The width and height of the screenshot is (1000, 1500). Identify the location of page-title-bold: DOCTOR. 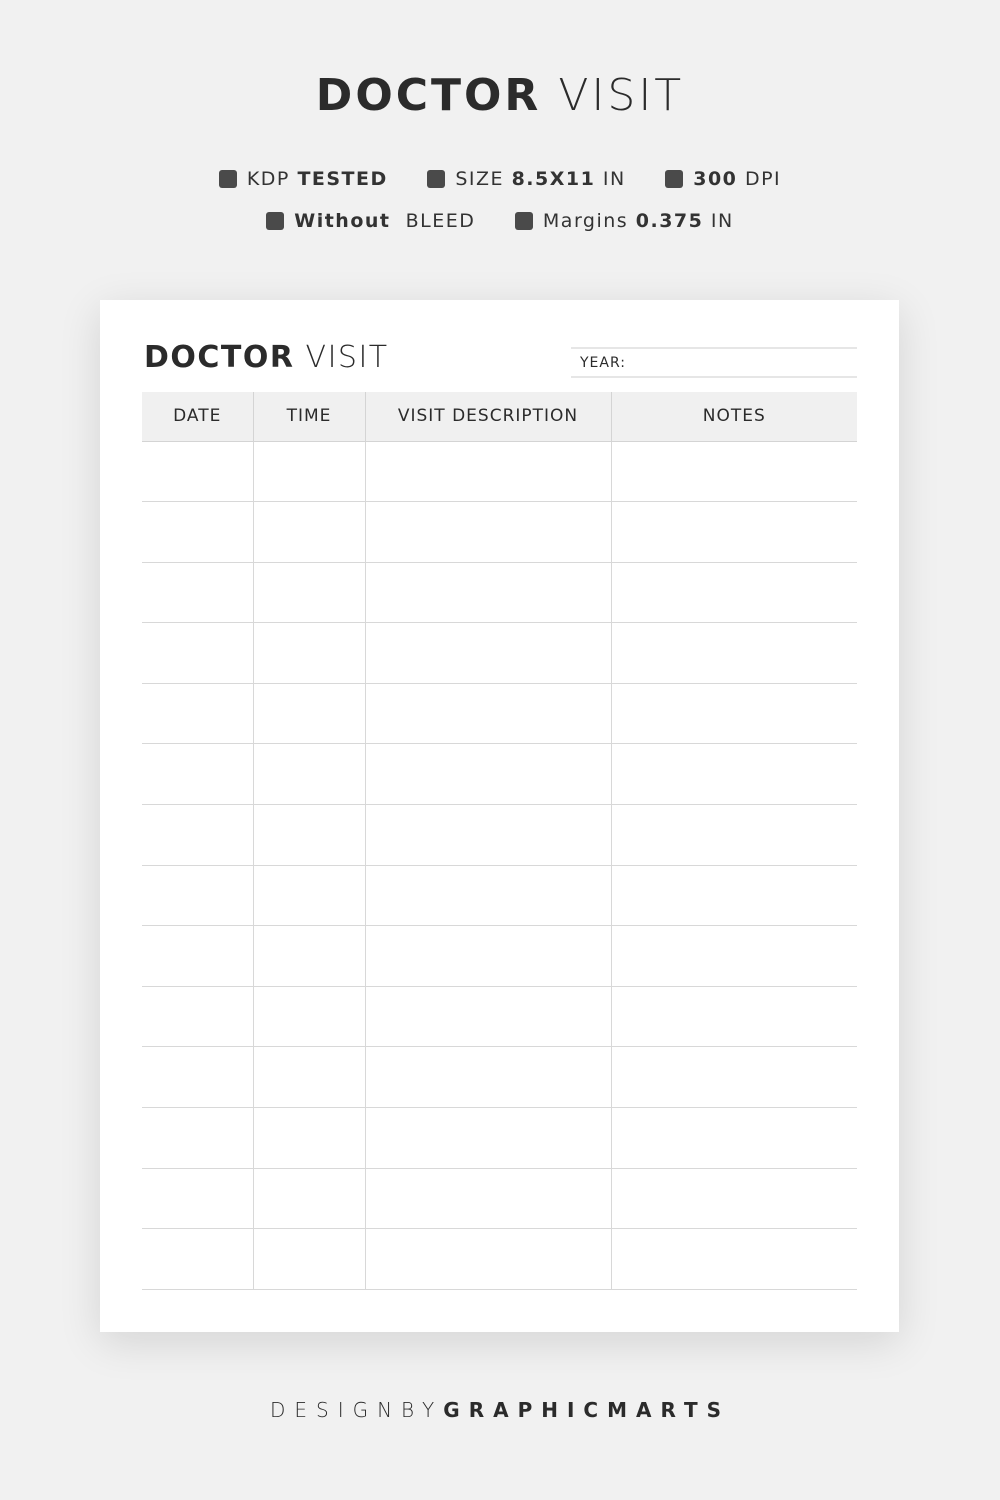
(219, 357).